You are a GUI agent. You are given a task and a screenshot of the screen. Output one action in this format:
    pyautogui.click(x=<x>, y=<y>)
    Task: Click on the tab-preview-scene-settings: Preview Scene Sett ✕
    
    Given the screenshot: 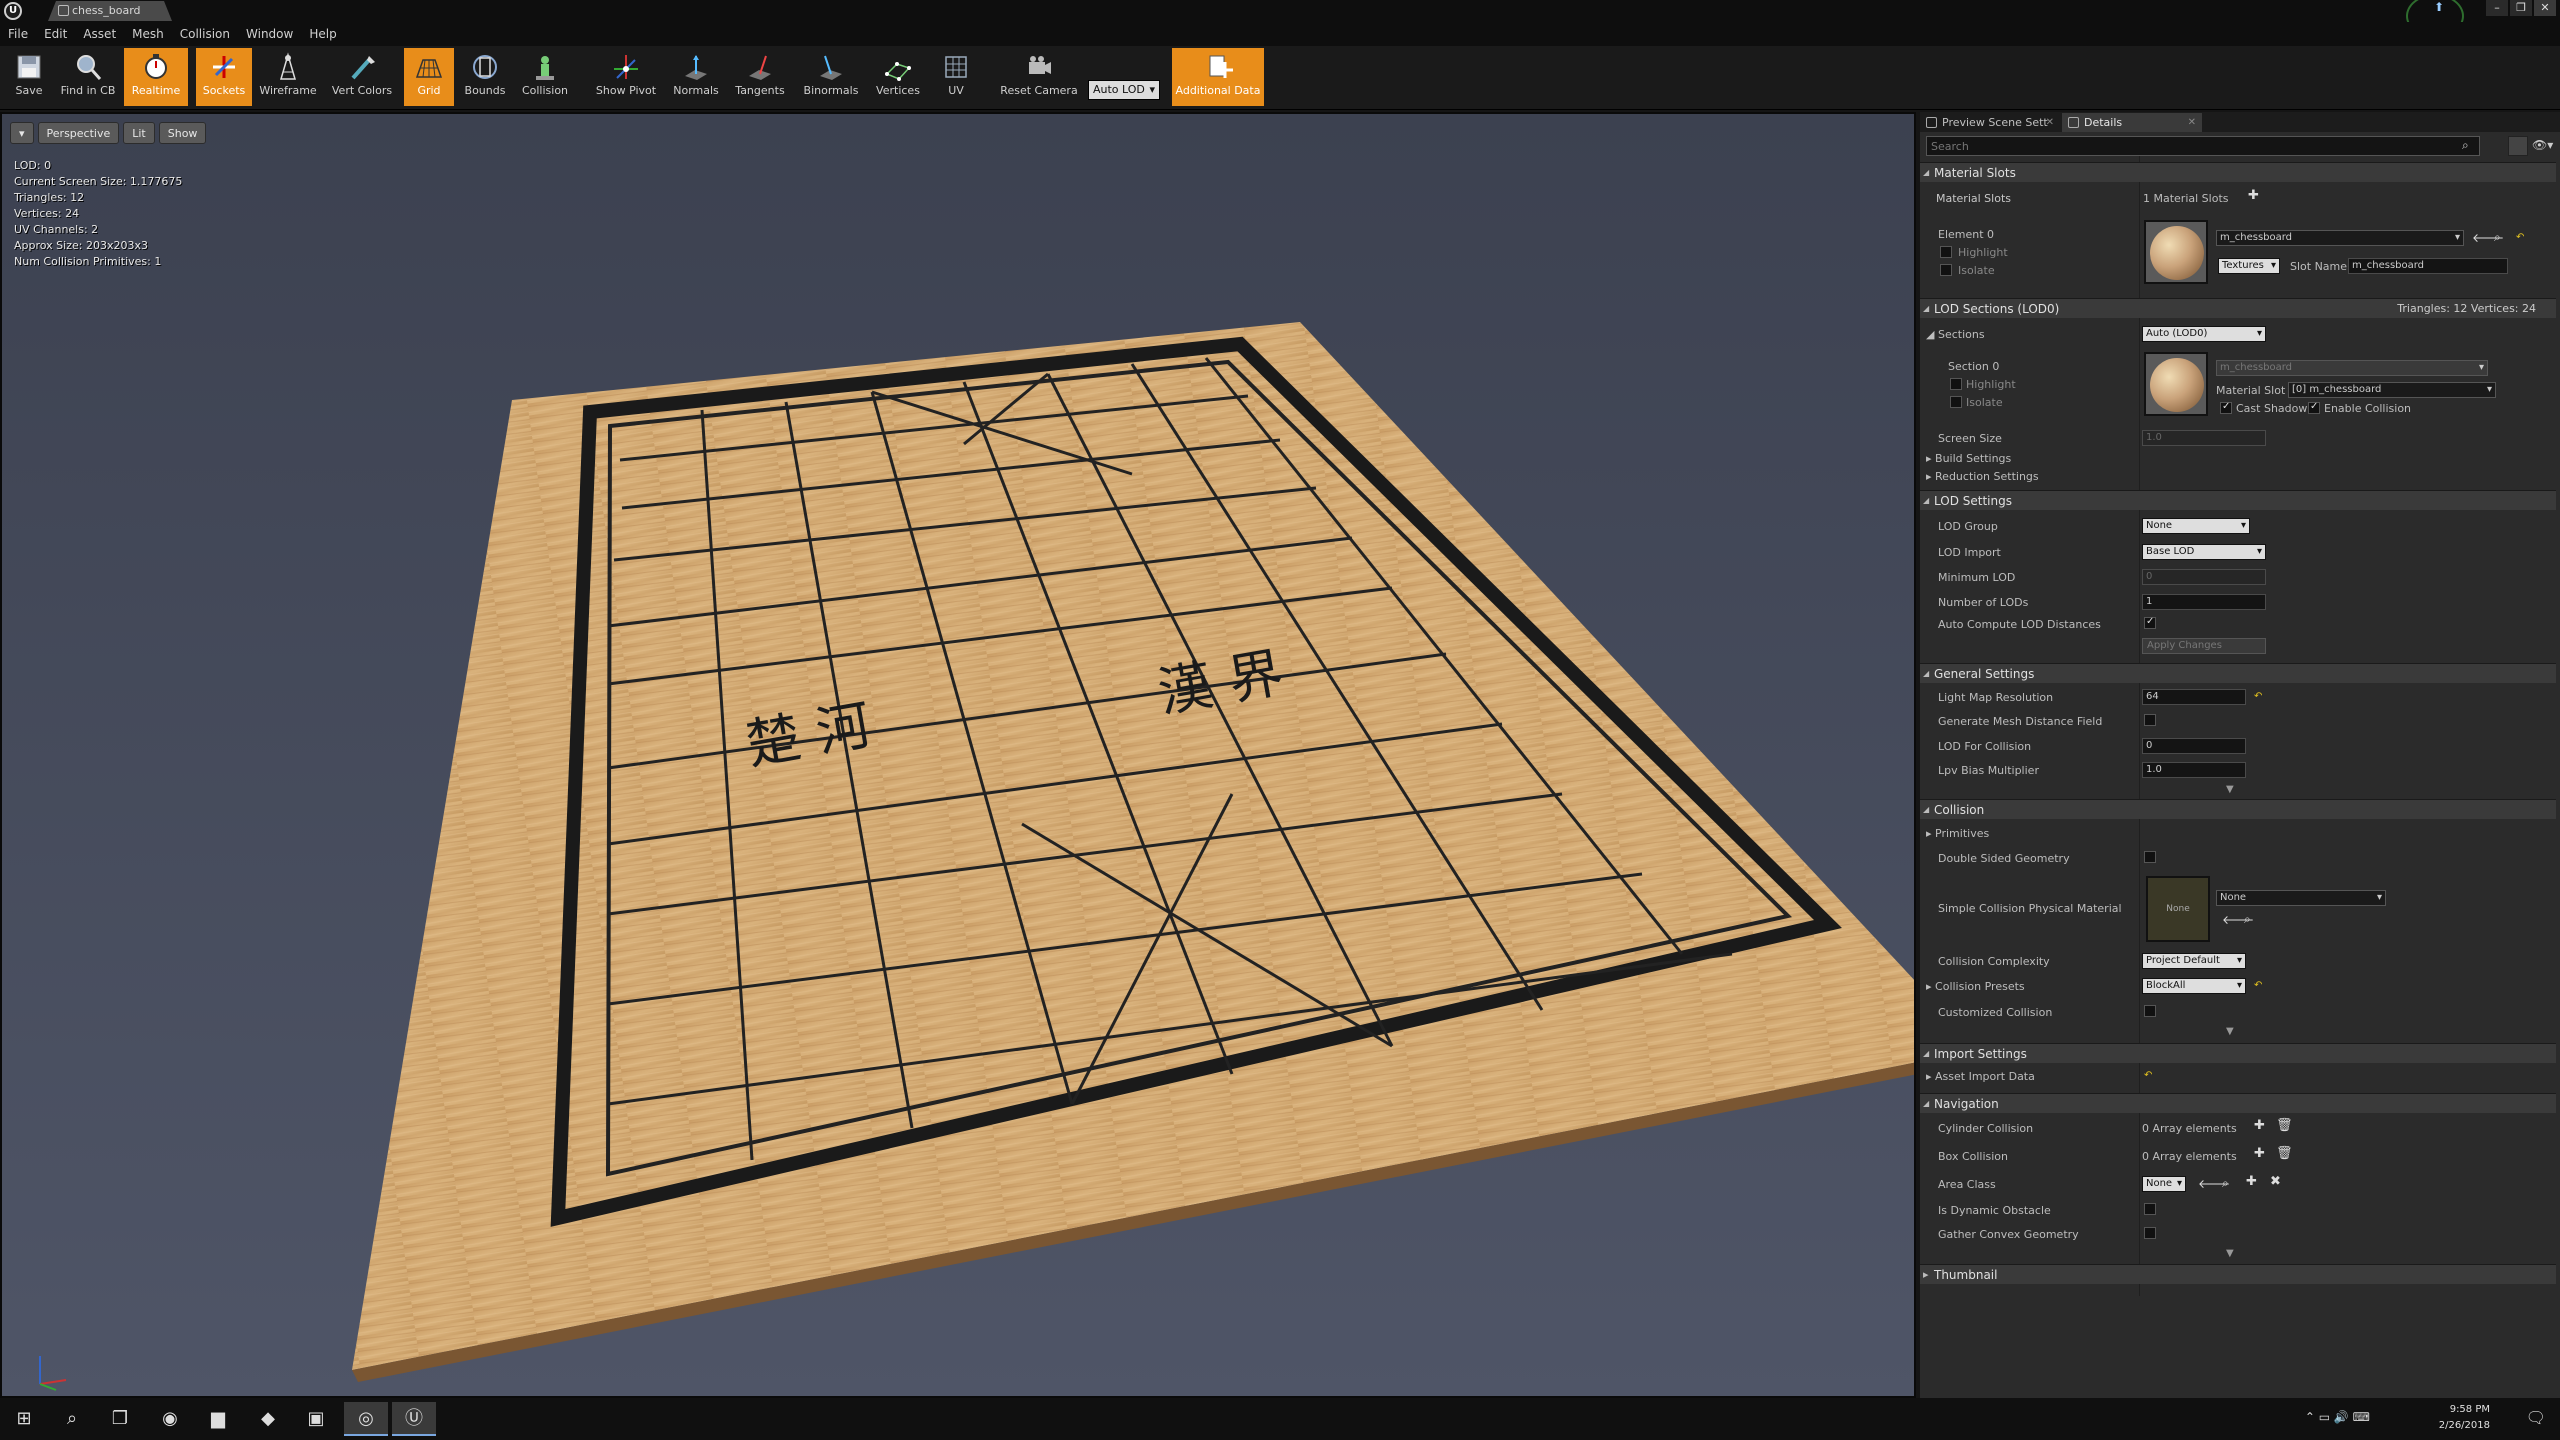 What is the action you would take?
    pyautogui.click(x=1990, y=122)
    